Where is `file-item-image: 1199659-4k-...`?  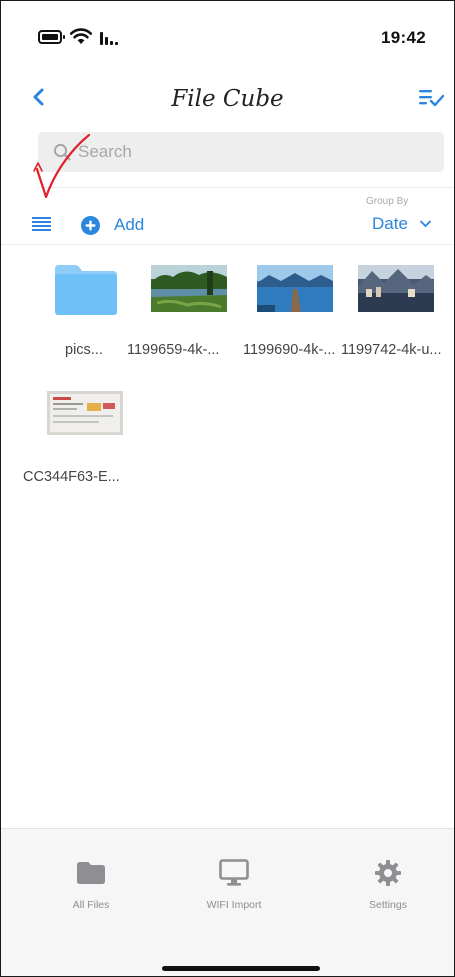
file-item-image: 1199659-4k-... is located at coordinates (182, 316).